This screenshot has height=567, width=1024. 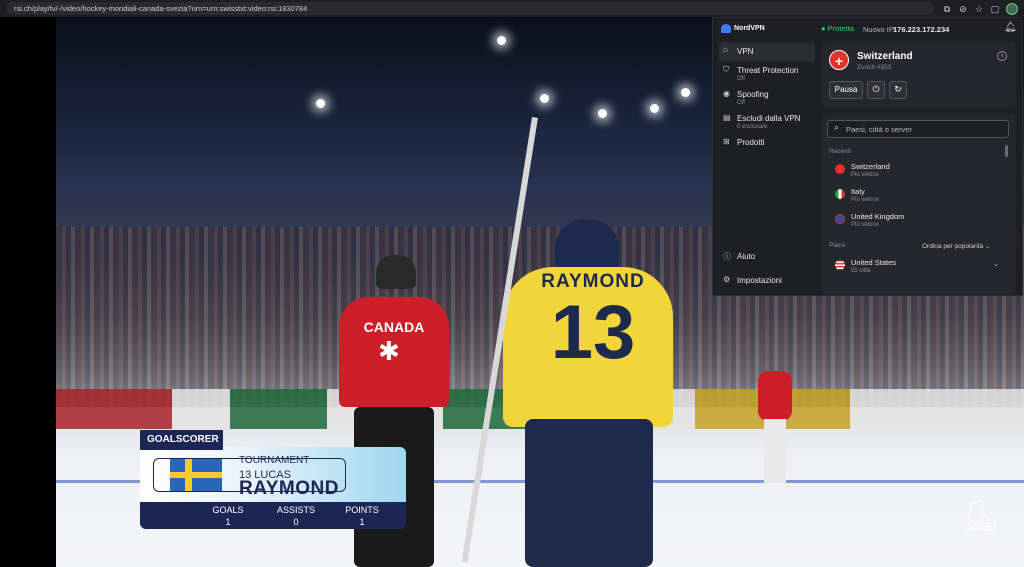 What do you see at coordinates (1012, 8) in the screenshot?
I see `nordvpn-extension-icon` at bounding box center [1012, 8].